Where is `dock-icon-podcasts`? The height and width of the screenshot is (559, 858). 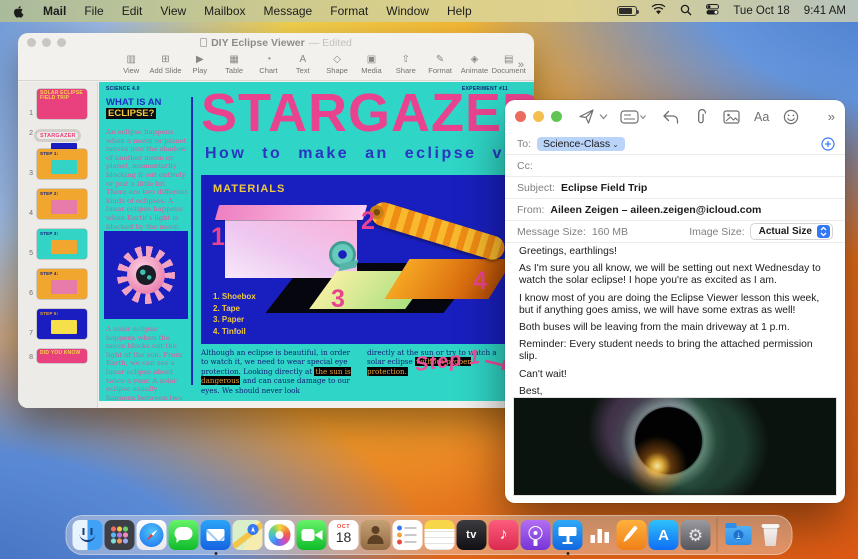 dock-icon-podcasts is located at coordinates (535, 535).